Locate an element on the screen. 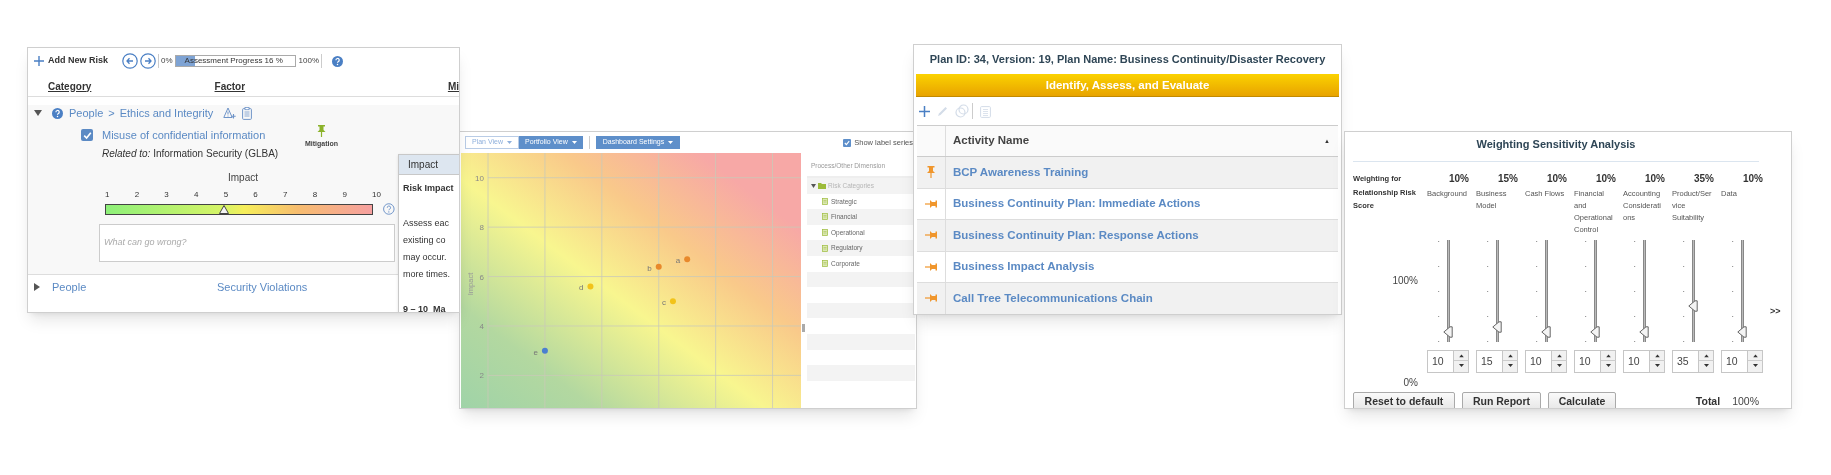 Image resolution: width=1831 pixels, height=475 pixels. column-header: Category is located at coordinates (70, 86).